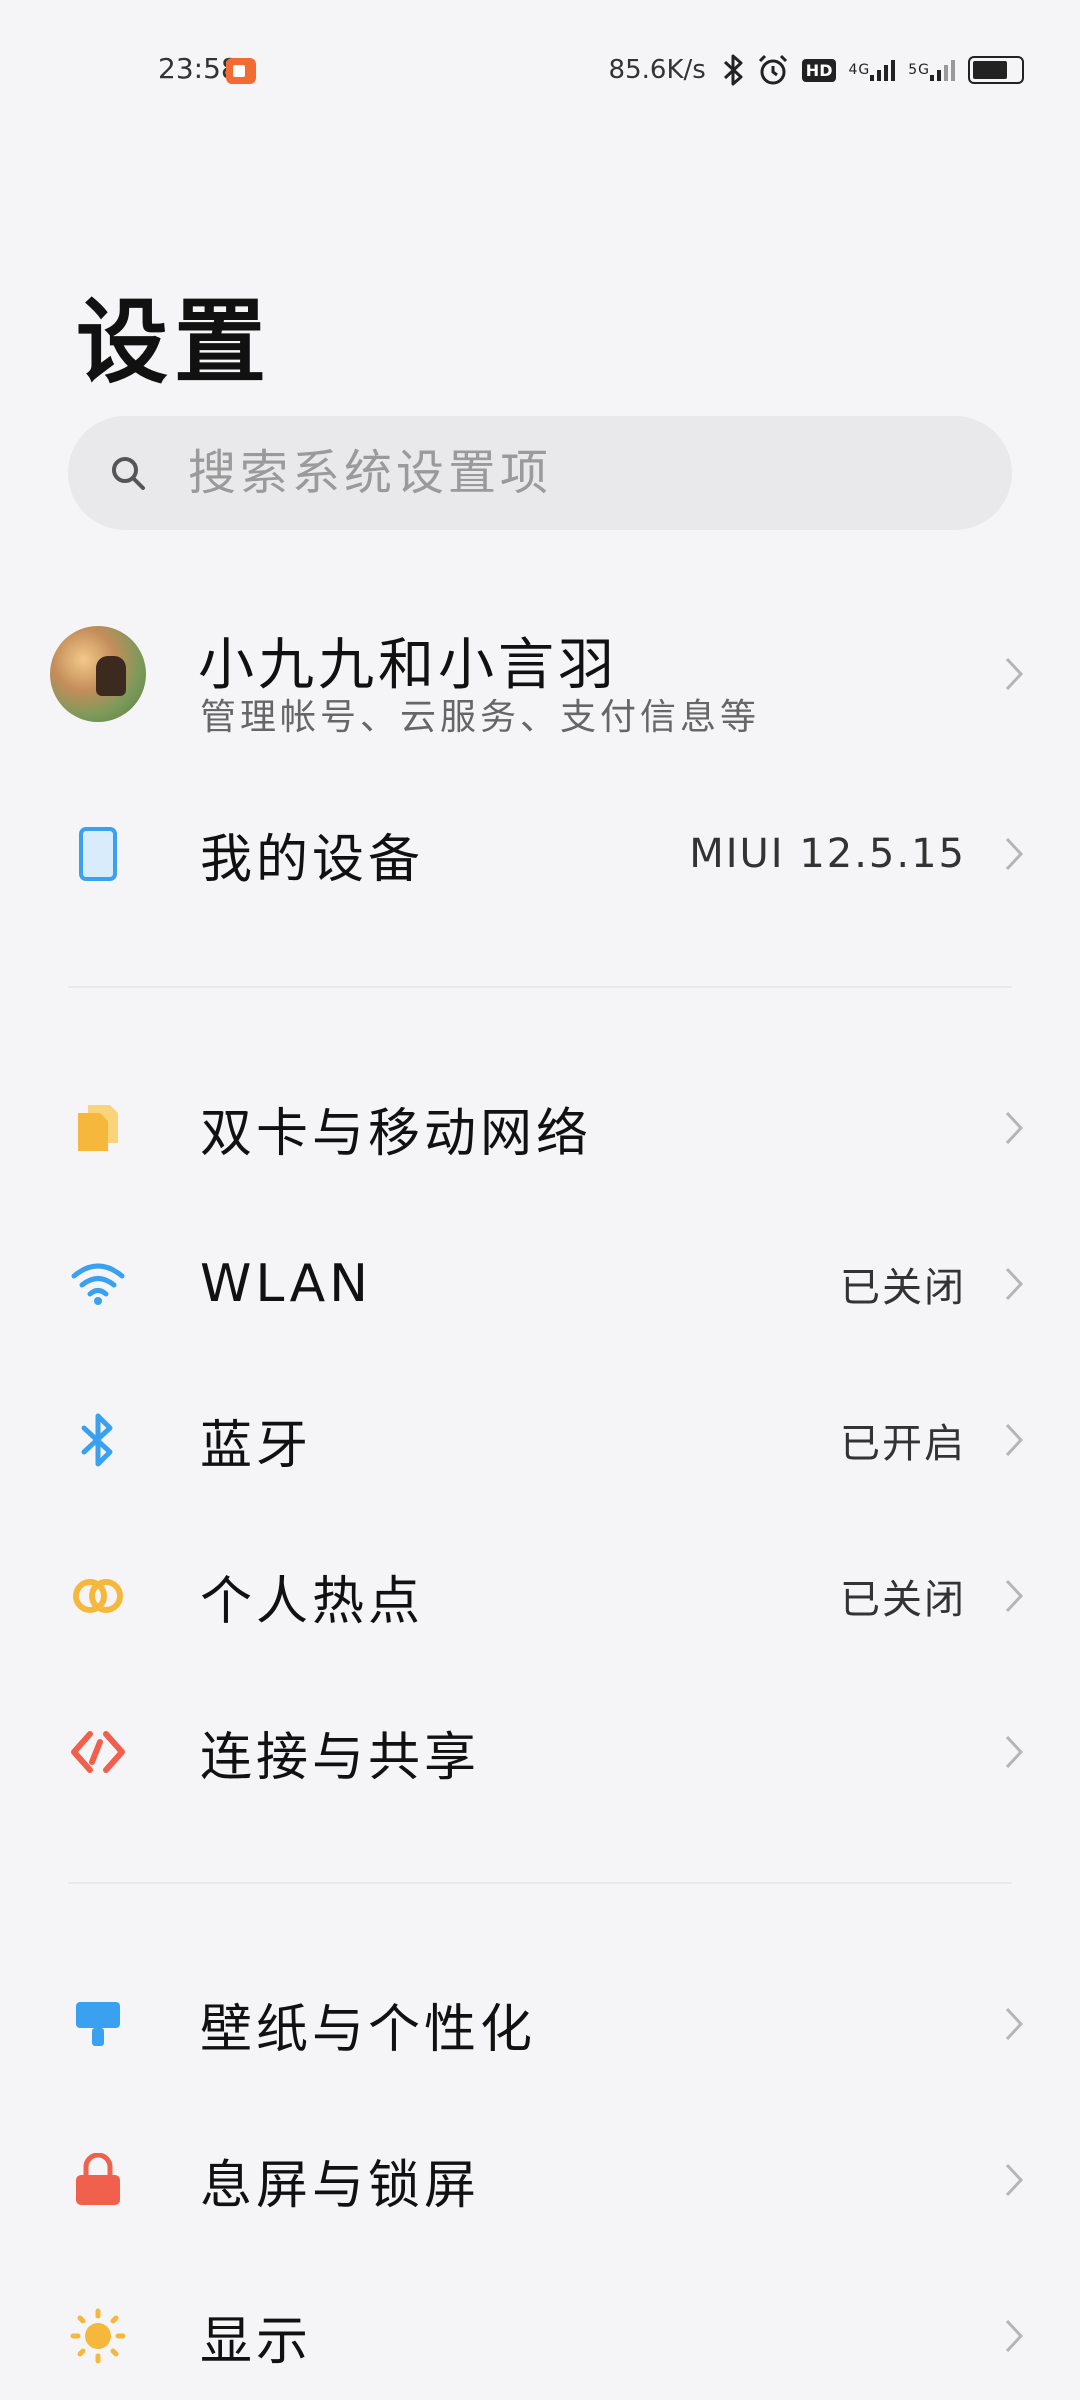 This screenshot has height=2400, width=1080. Describe the element at coordinates (932, 70) in the screenshot. I see `signal-5g-icon: 5G` at that location.